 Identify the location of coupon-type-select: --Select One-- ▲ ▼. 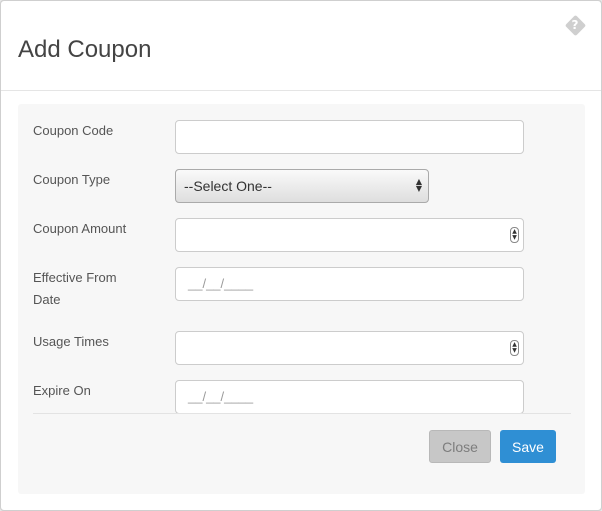
(302, 186).